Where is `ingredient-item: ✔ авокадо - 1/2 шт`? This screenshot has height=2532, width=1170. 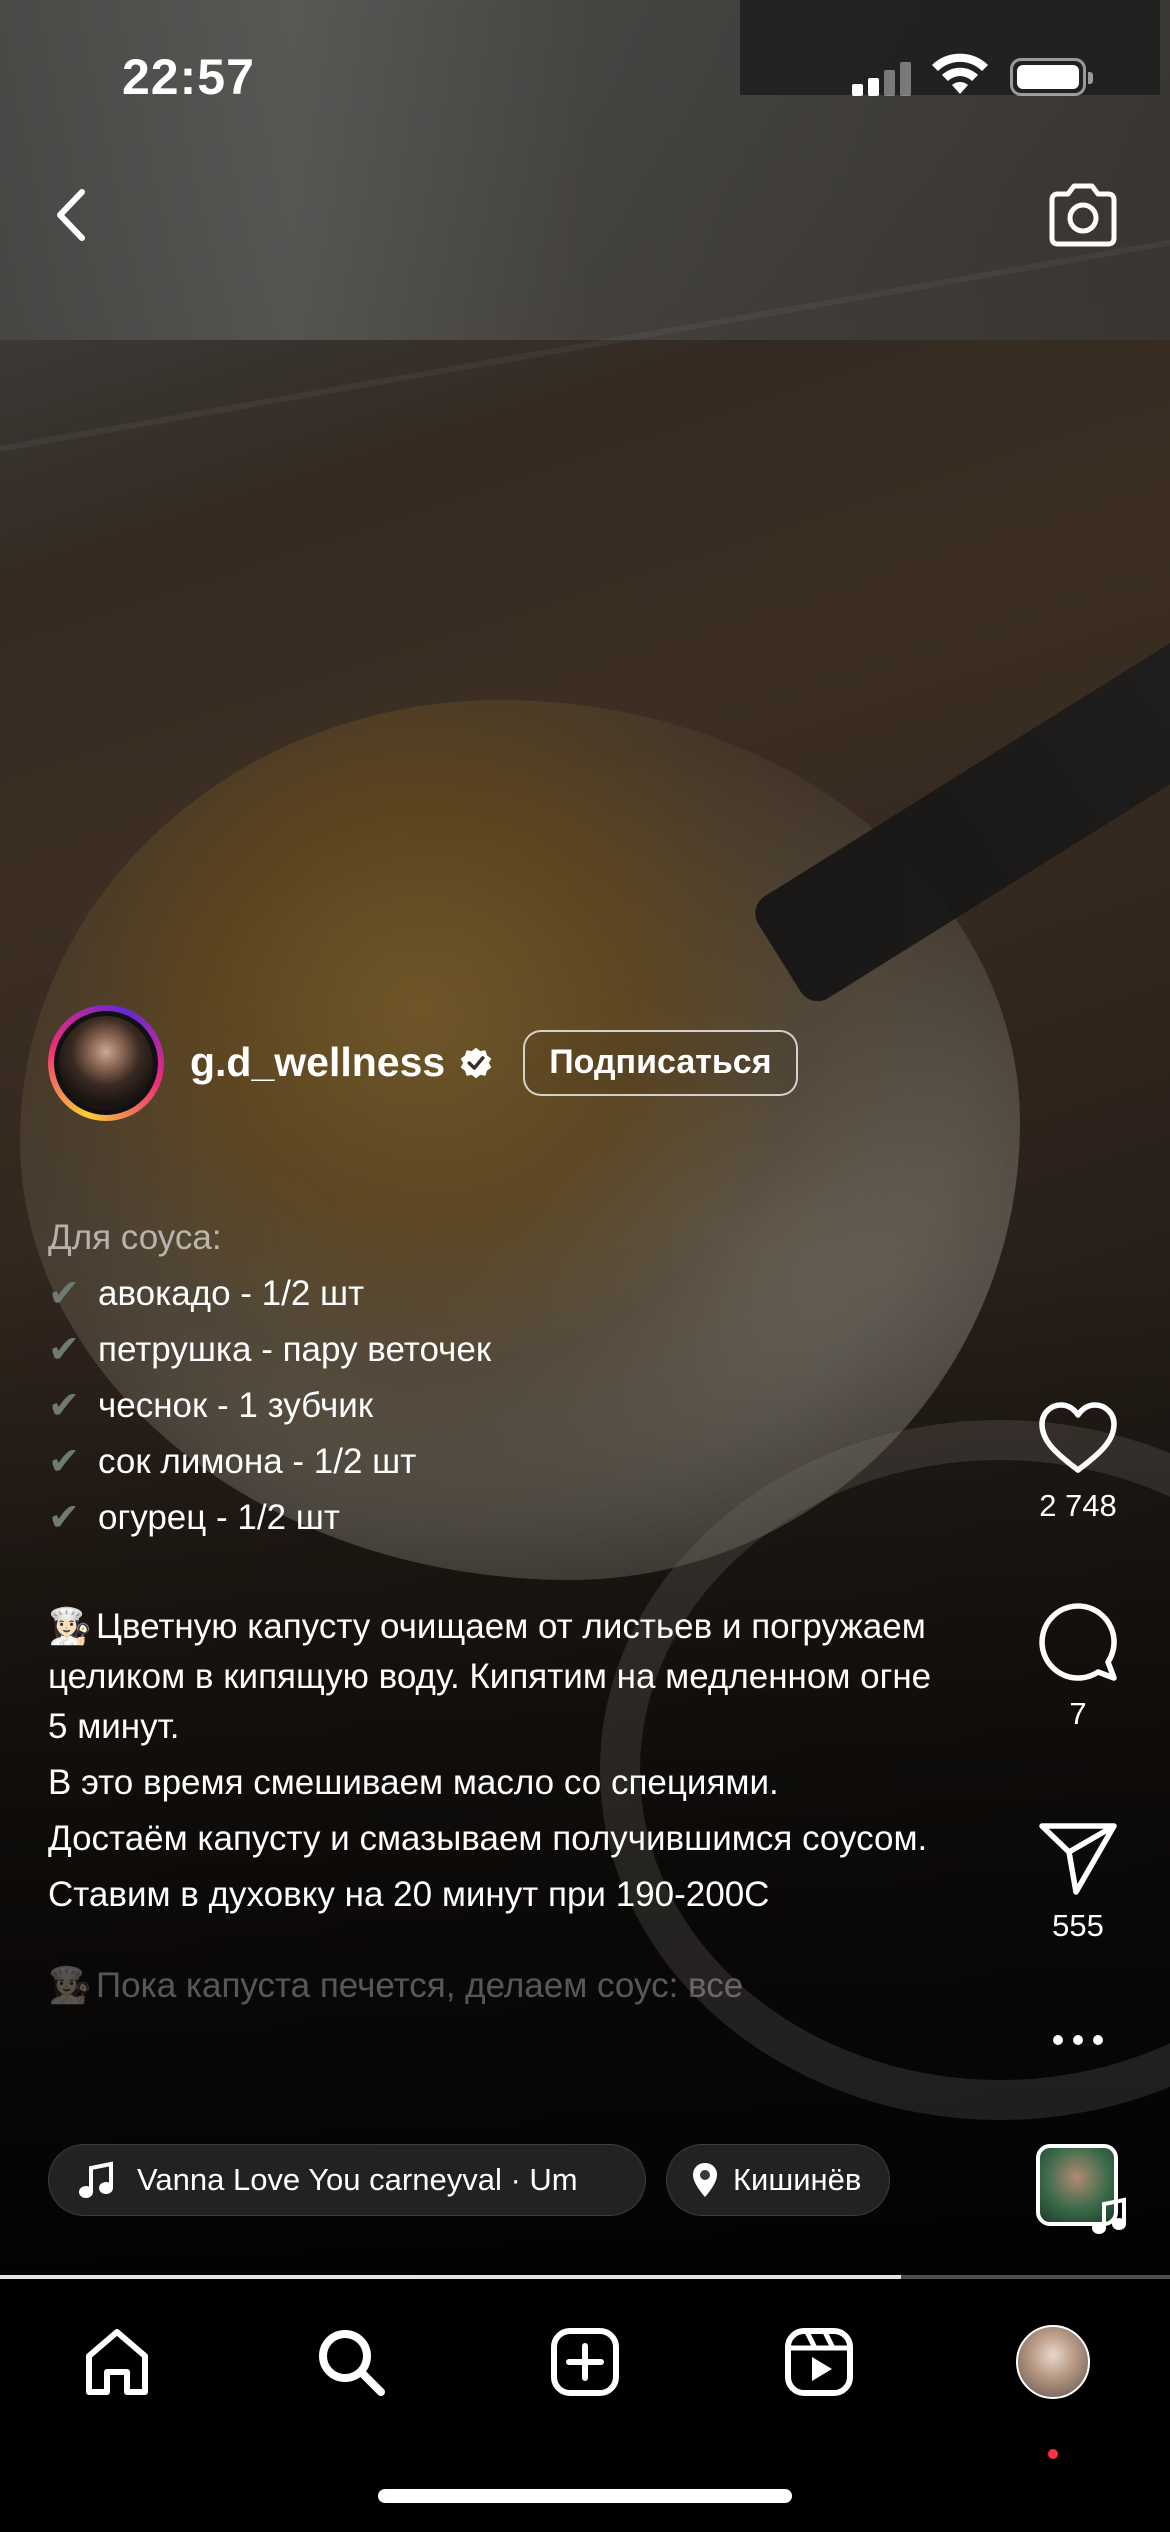 ingredient-item: ✔ авокадо - 1/2 шт is located at coordinates (498, 1294).